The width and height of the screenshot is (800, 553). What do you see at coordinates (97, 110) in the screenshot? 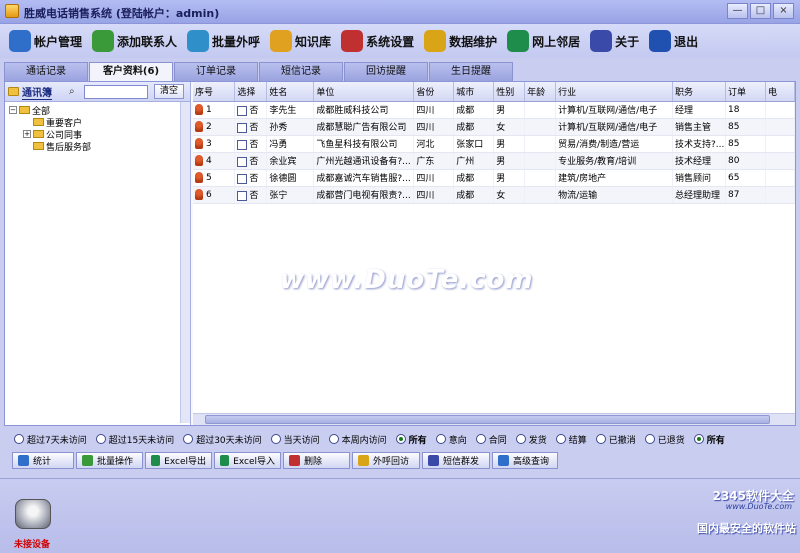
I see `tree-node: − 全部` at bounding box center [97, 110].